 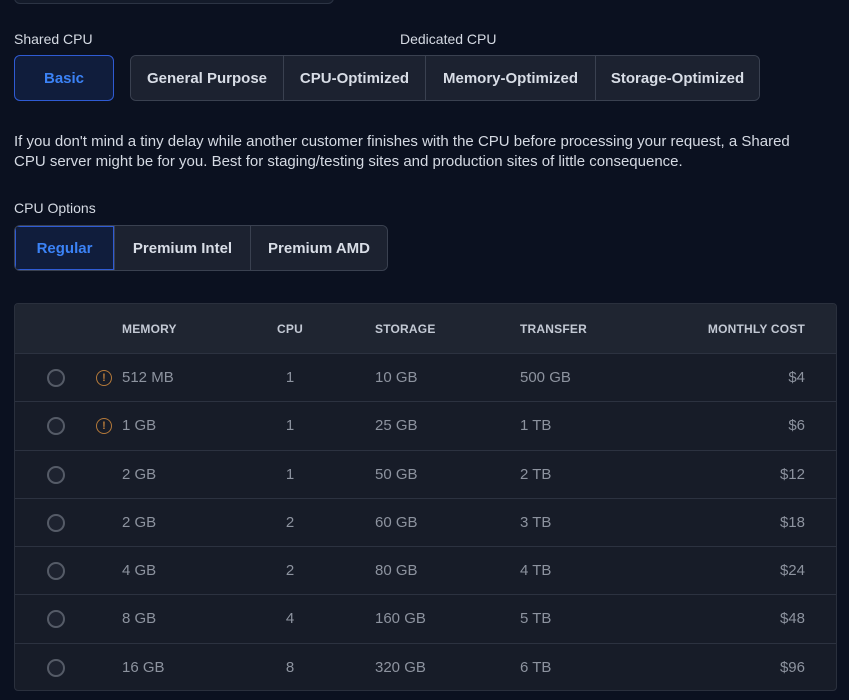 I want to click on table-header: MEMORY CPU STORAGE TRANSFER MONTHLY COST, so click(x=425, y=329).